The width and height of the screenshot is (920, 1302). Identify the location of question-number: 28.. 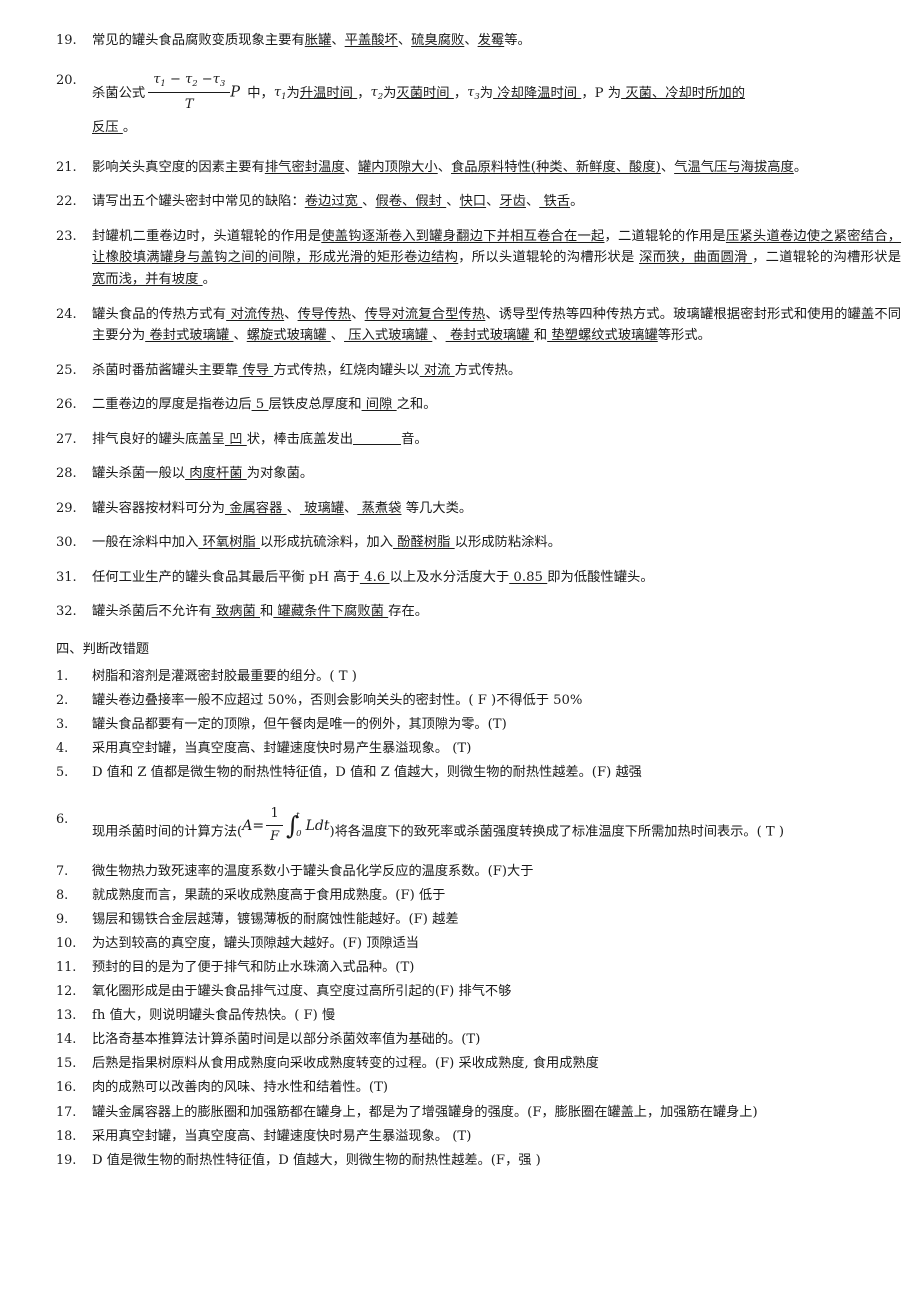
(66, 474).